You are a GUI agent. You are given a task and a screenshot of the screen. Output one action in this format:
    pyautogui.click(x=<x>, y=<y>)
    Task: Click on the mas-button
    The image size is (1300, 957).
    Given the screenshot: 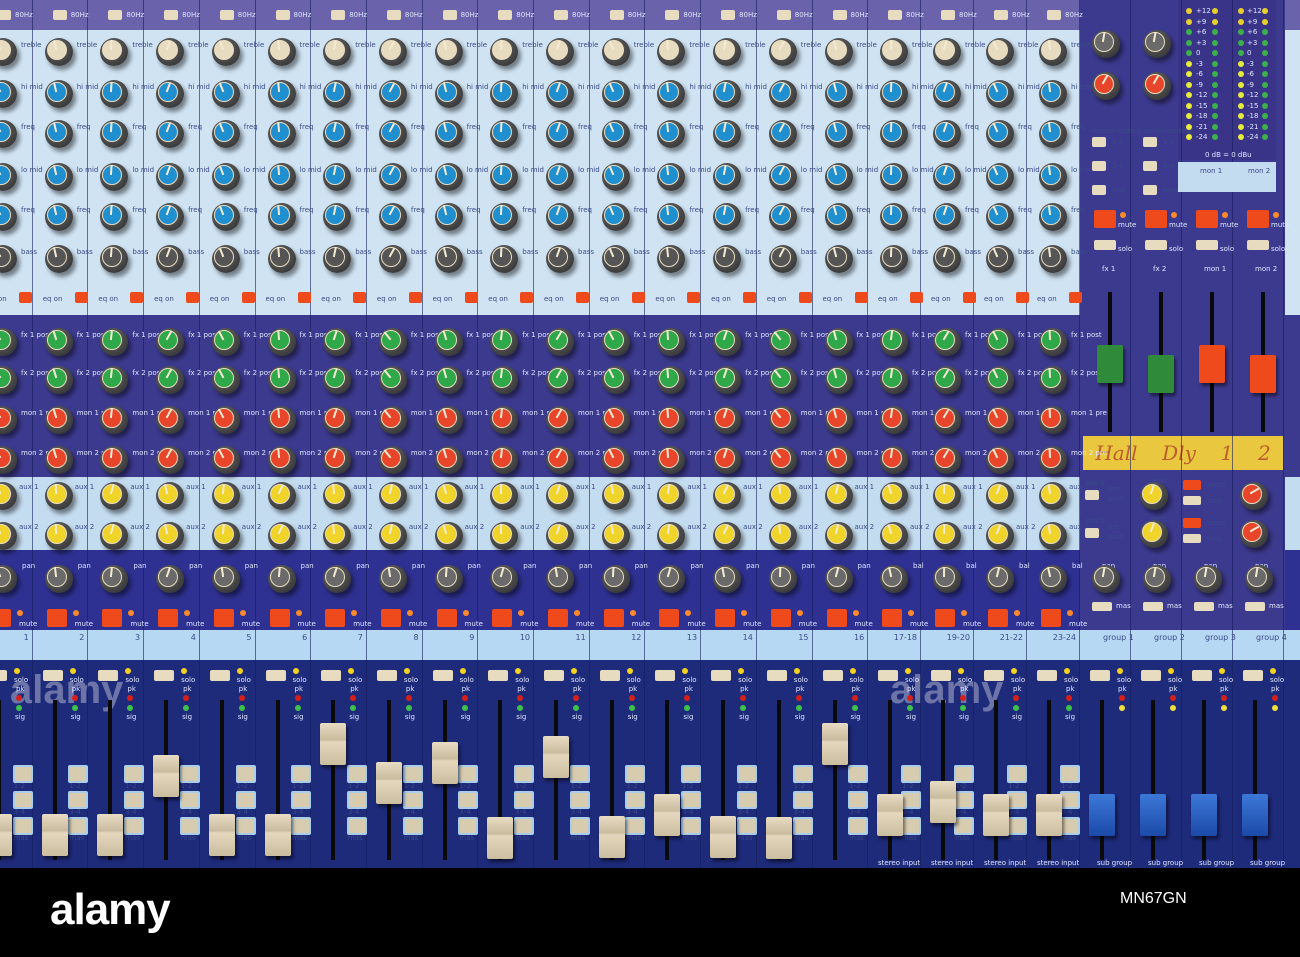 What is the action you would take?
    pyautogui.click(x=1255, y=606)
    